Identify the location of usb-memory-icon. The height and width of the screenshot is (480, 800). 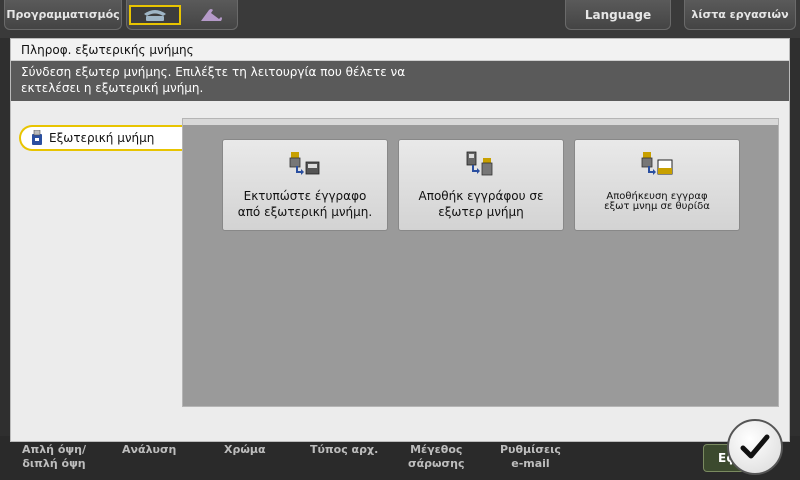
(37, 137).